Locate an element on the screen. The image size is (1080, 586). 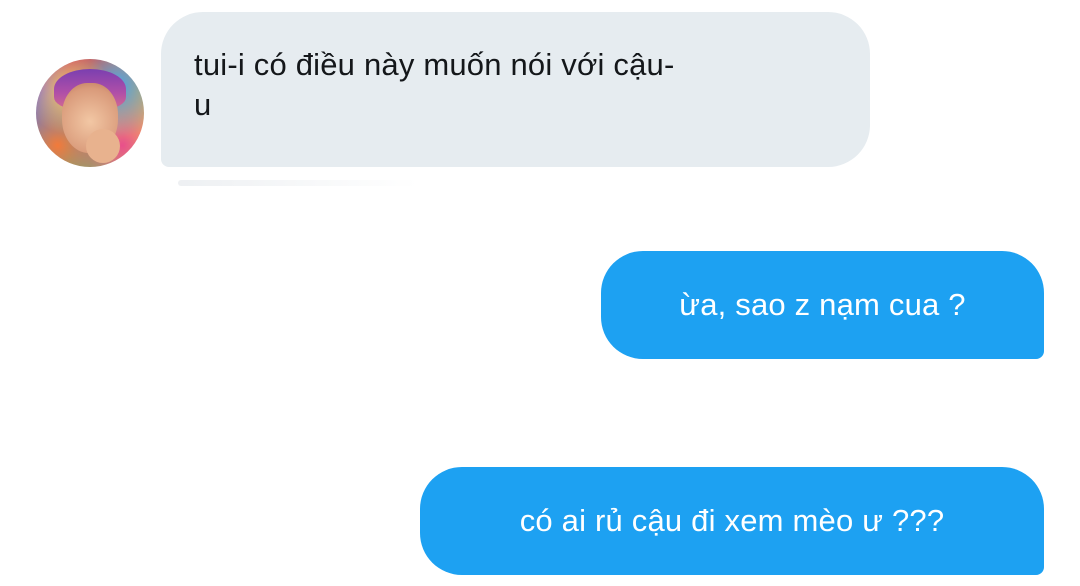
outgoing-message-text: ừa, sao z nạm cua ? is located at coordinates (822, 304).